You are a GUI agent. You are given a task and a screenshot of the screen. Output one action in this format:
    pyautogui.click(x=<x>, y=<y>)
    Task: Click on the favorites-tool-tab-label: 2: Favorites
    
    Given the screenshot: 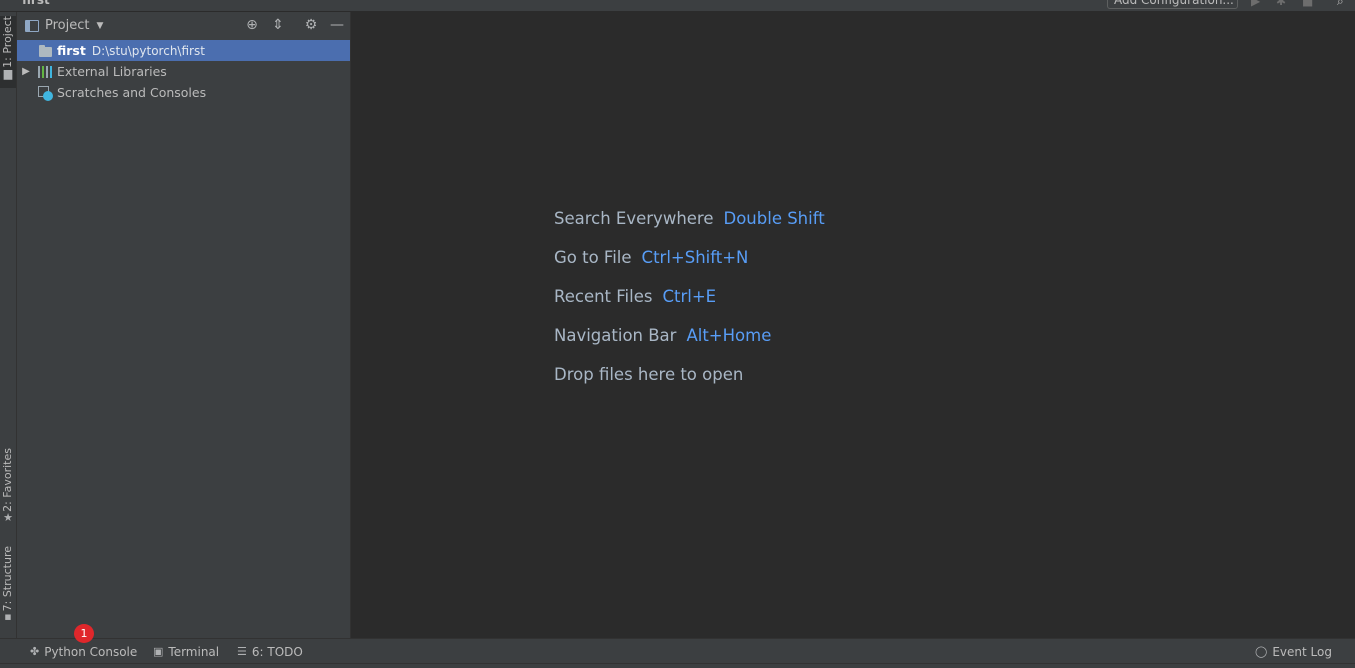 What is the action you would take?
    pyautogui.click(x=7, y=480)
    